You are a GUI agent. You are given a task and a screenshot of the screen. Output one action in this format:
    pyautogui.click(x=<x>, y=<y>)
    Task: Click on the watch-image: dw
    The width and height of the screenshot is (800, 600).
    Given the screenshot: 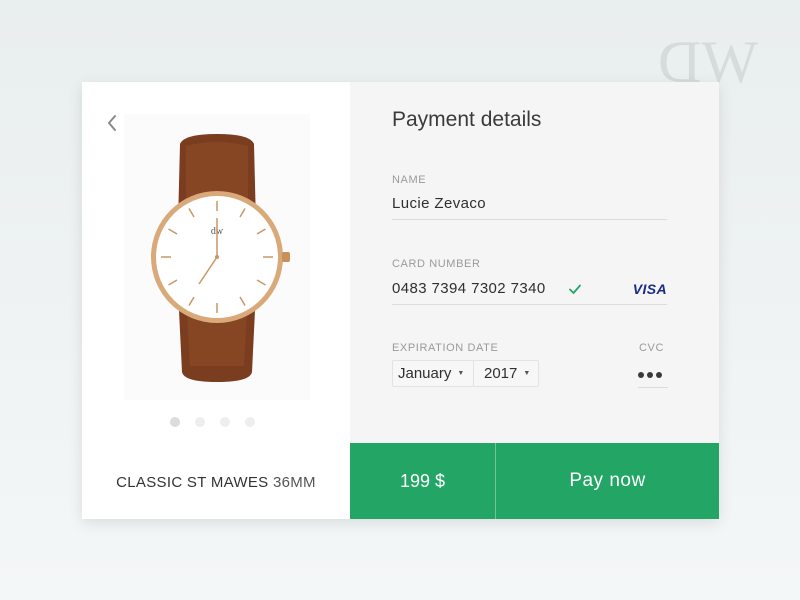 What is the action you would take?
    pyautogui.click(x=217, y=257)
    